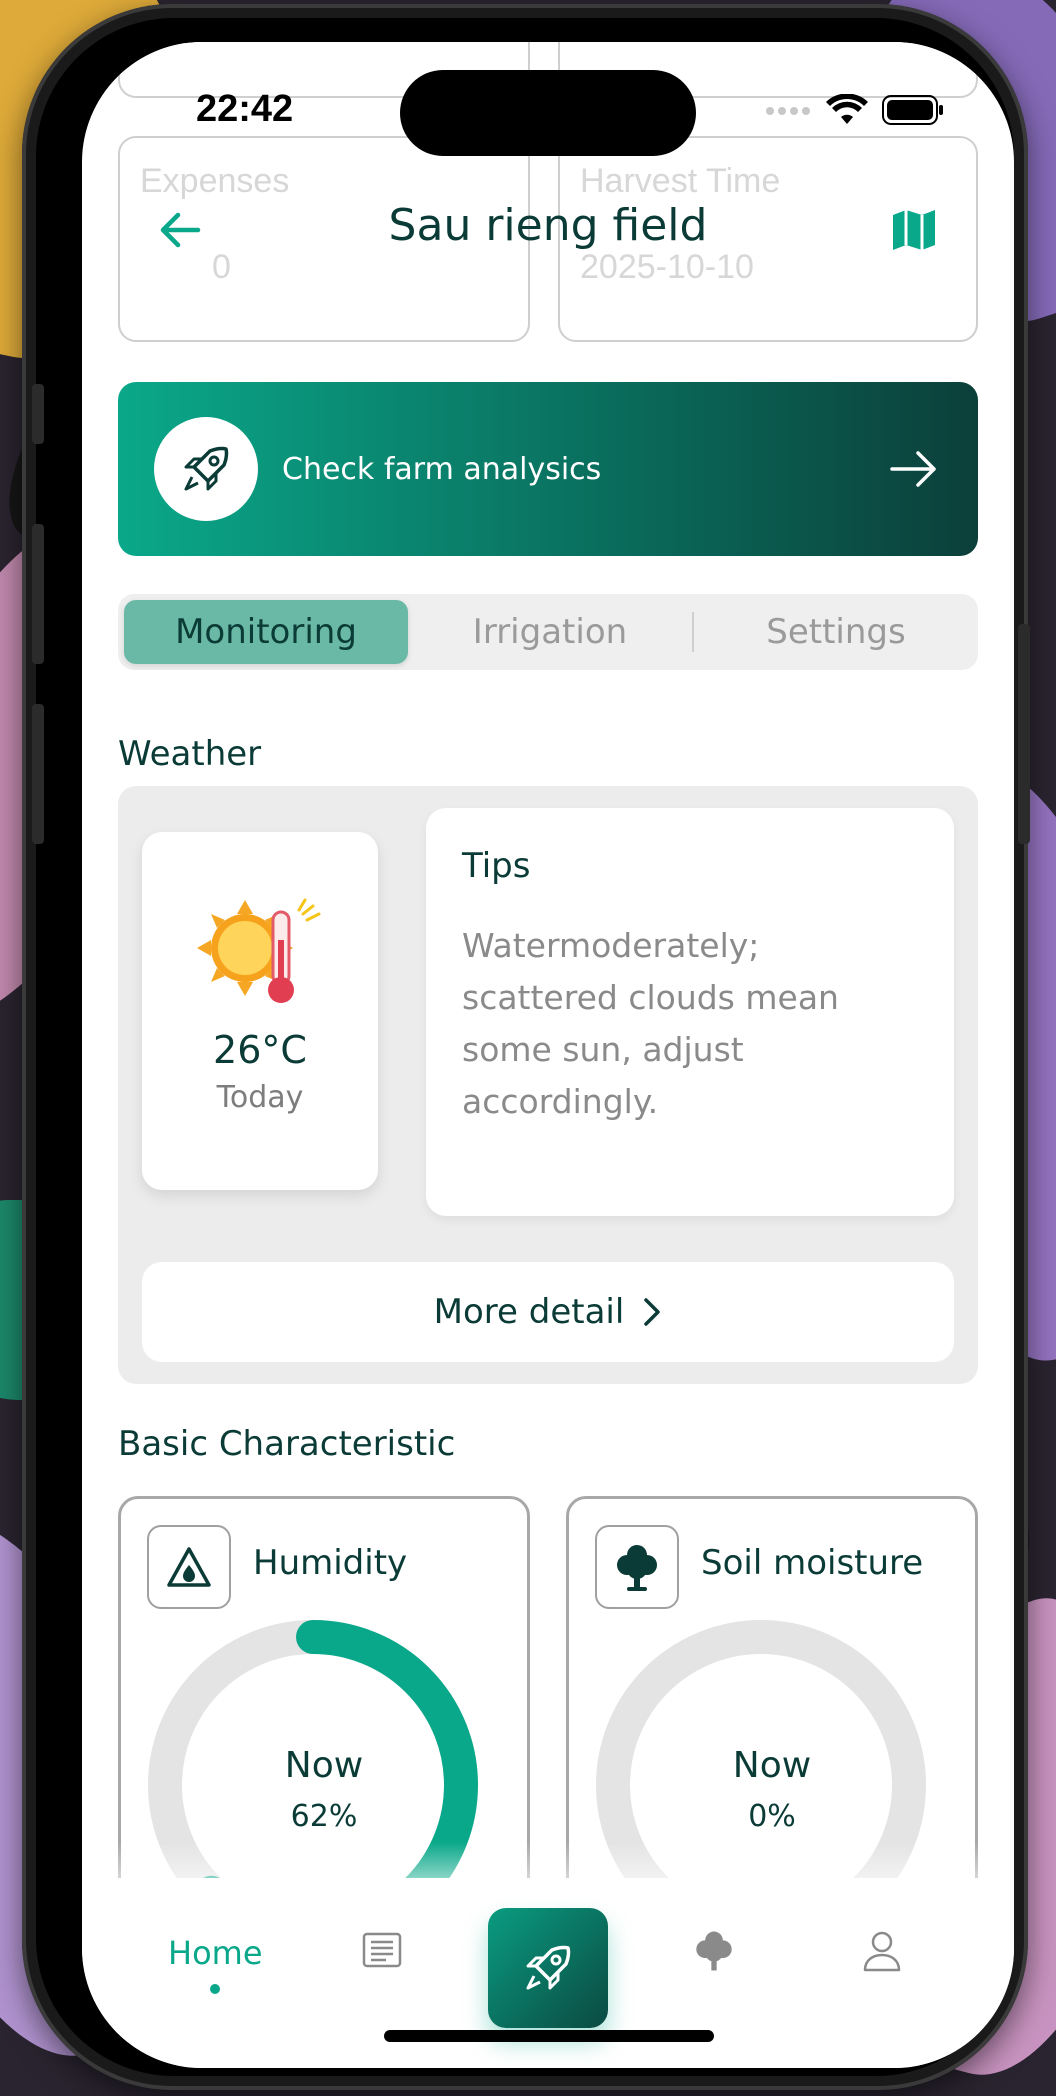 The height and width of the screenshot is (2096, 1056). Describe the element at coordinates (496, 866) in the screenshot. I see `tips-title: Tips` at that location.